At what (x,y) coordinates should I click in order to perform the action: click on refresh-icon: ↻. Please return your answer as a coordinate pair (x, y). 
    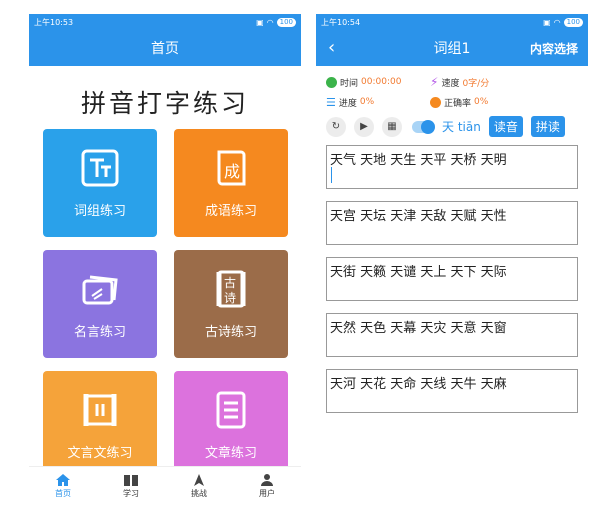
    Looking at the image, I should click on (336, 126).